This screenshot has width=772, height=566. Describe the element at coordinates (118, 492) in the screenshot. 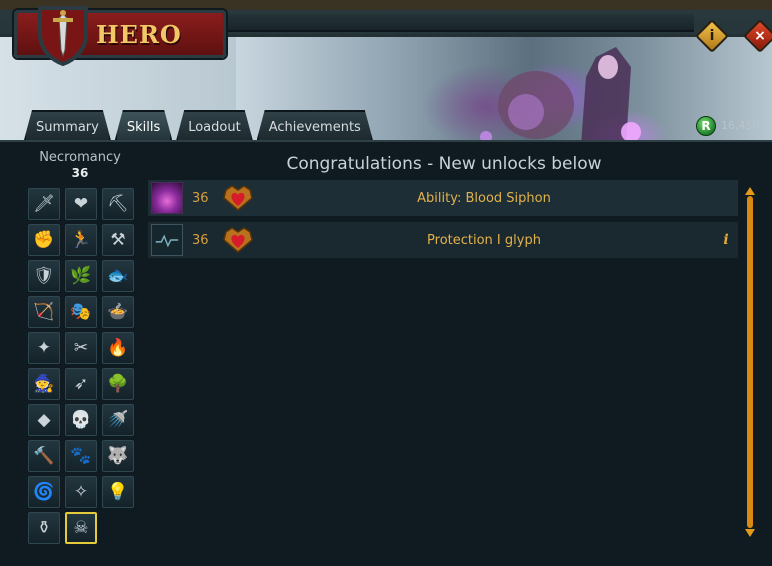

I see `skill-invention-icon: 💡` at that location.